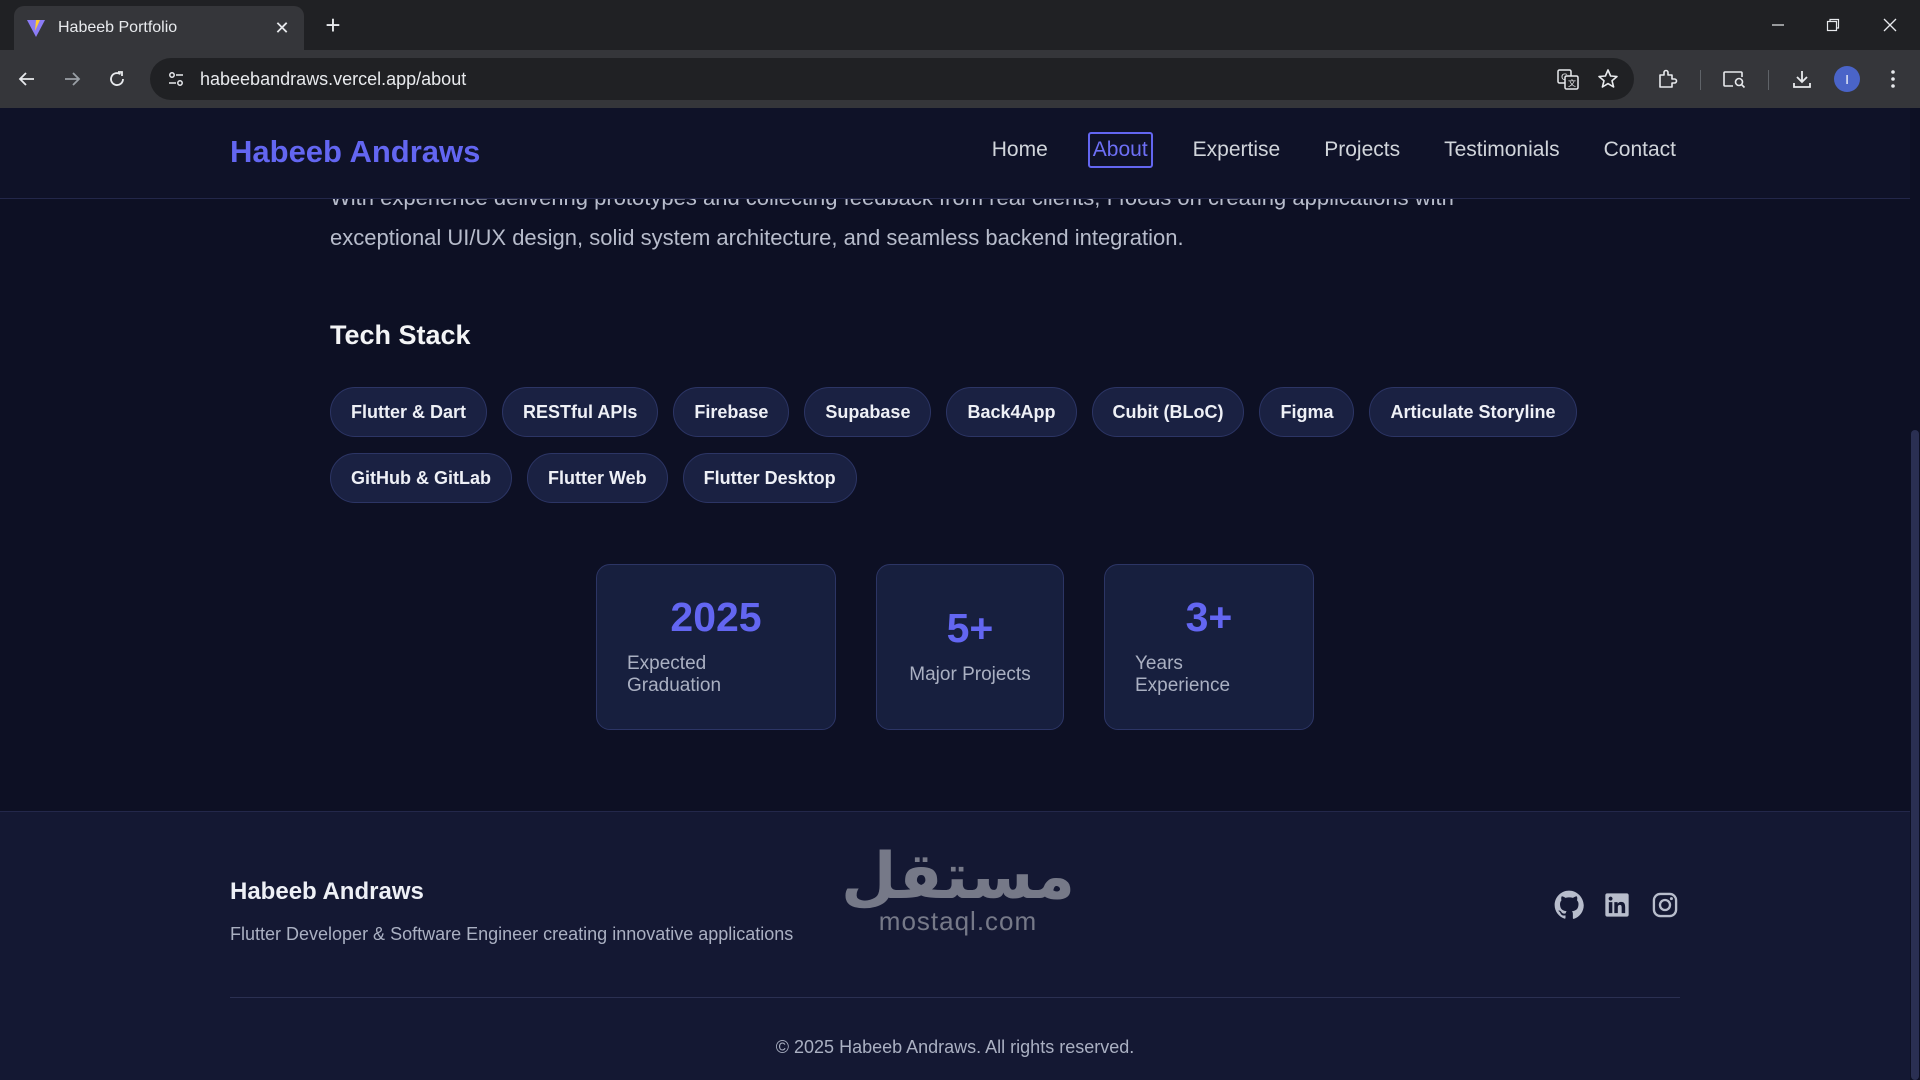  What do you see at coordinates (597, 478) in the screenshot?
I see `tech-chip: Flutter Web` at bounding box center [597, 478].